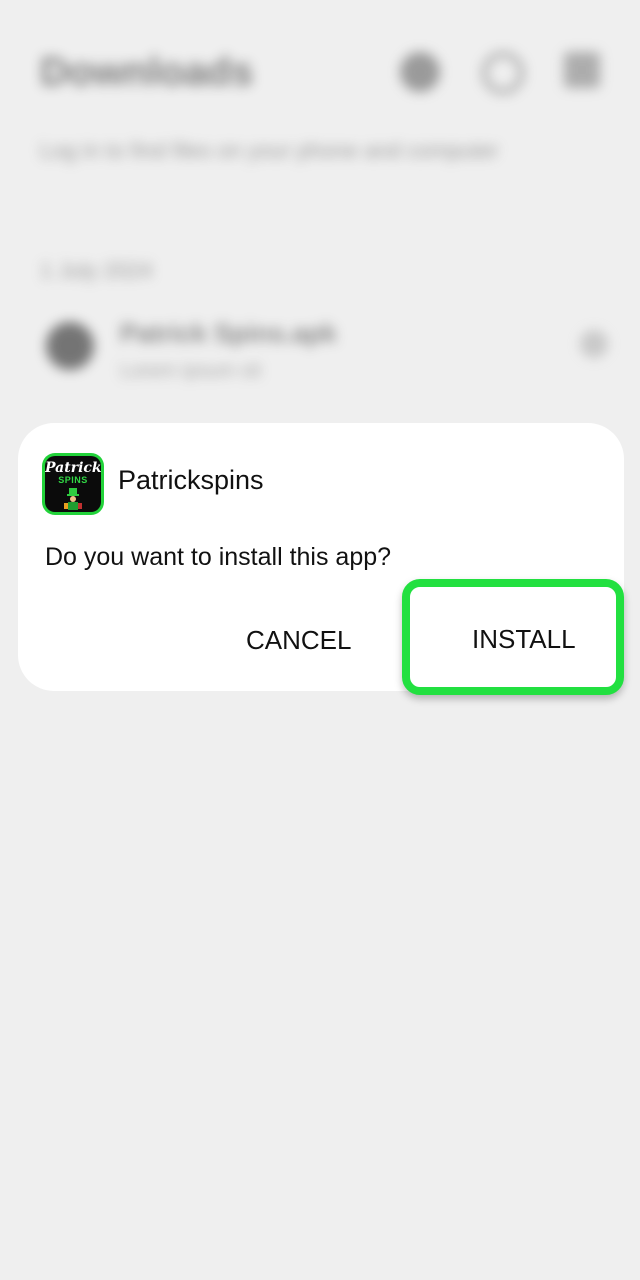 This screenshot has width=640, height=1280. I want to click on background-item-title: Patrick Spins.apk, so click(228, 333).